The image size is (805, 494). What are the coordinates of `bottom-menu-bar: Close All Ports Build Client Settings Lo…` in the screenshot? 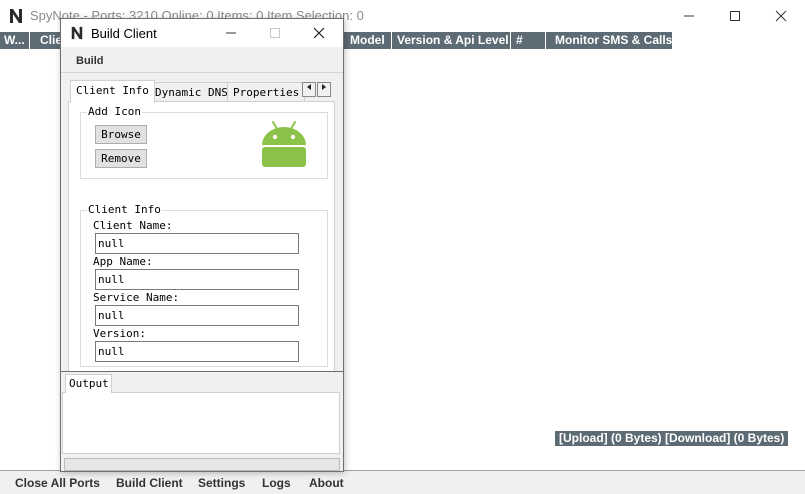 It's located at (402, 482).